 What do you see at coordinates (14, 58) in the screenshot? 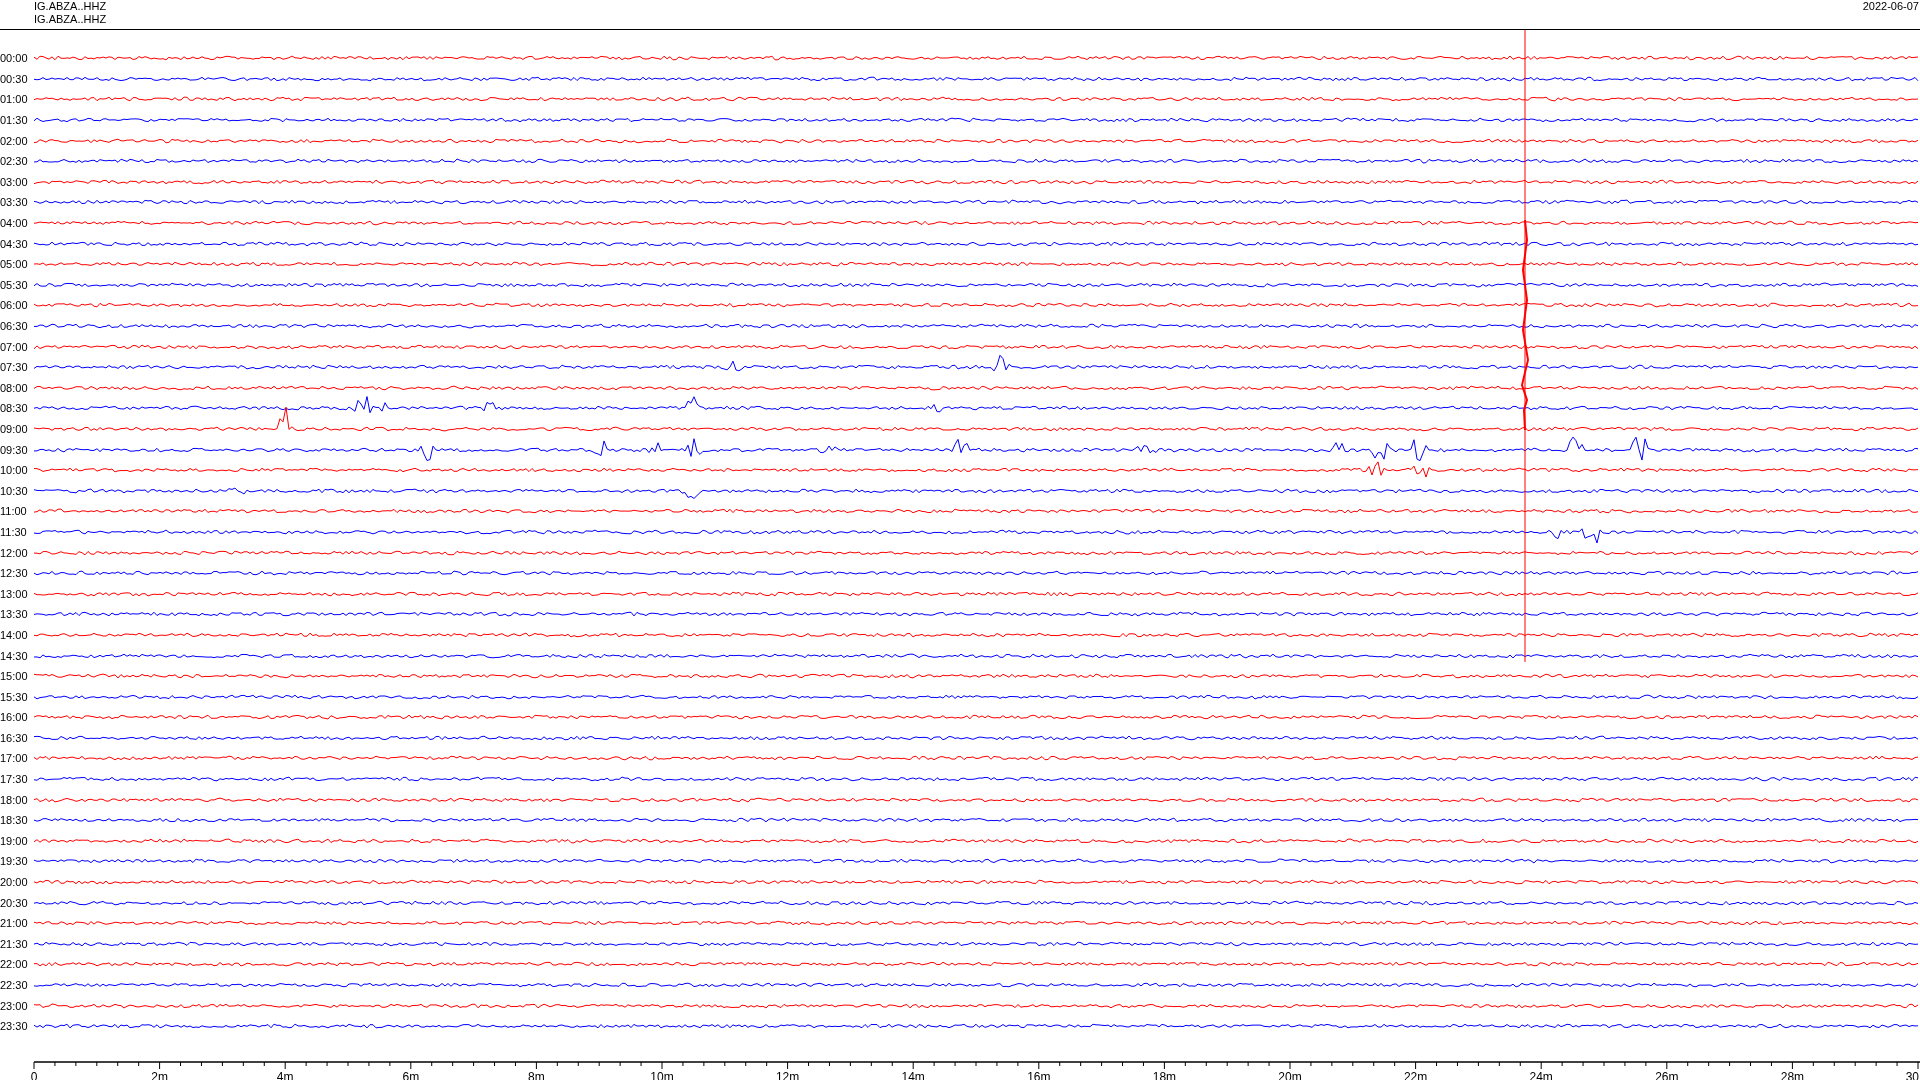
I see `time-label: 00:00` at bounding box center [14, 58].